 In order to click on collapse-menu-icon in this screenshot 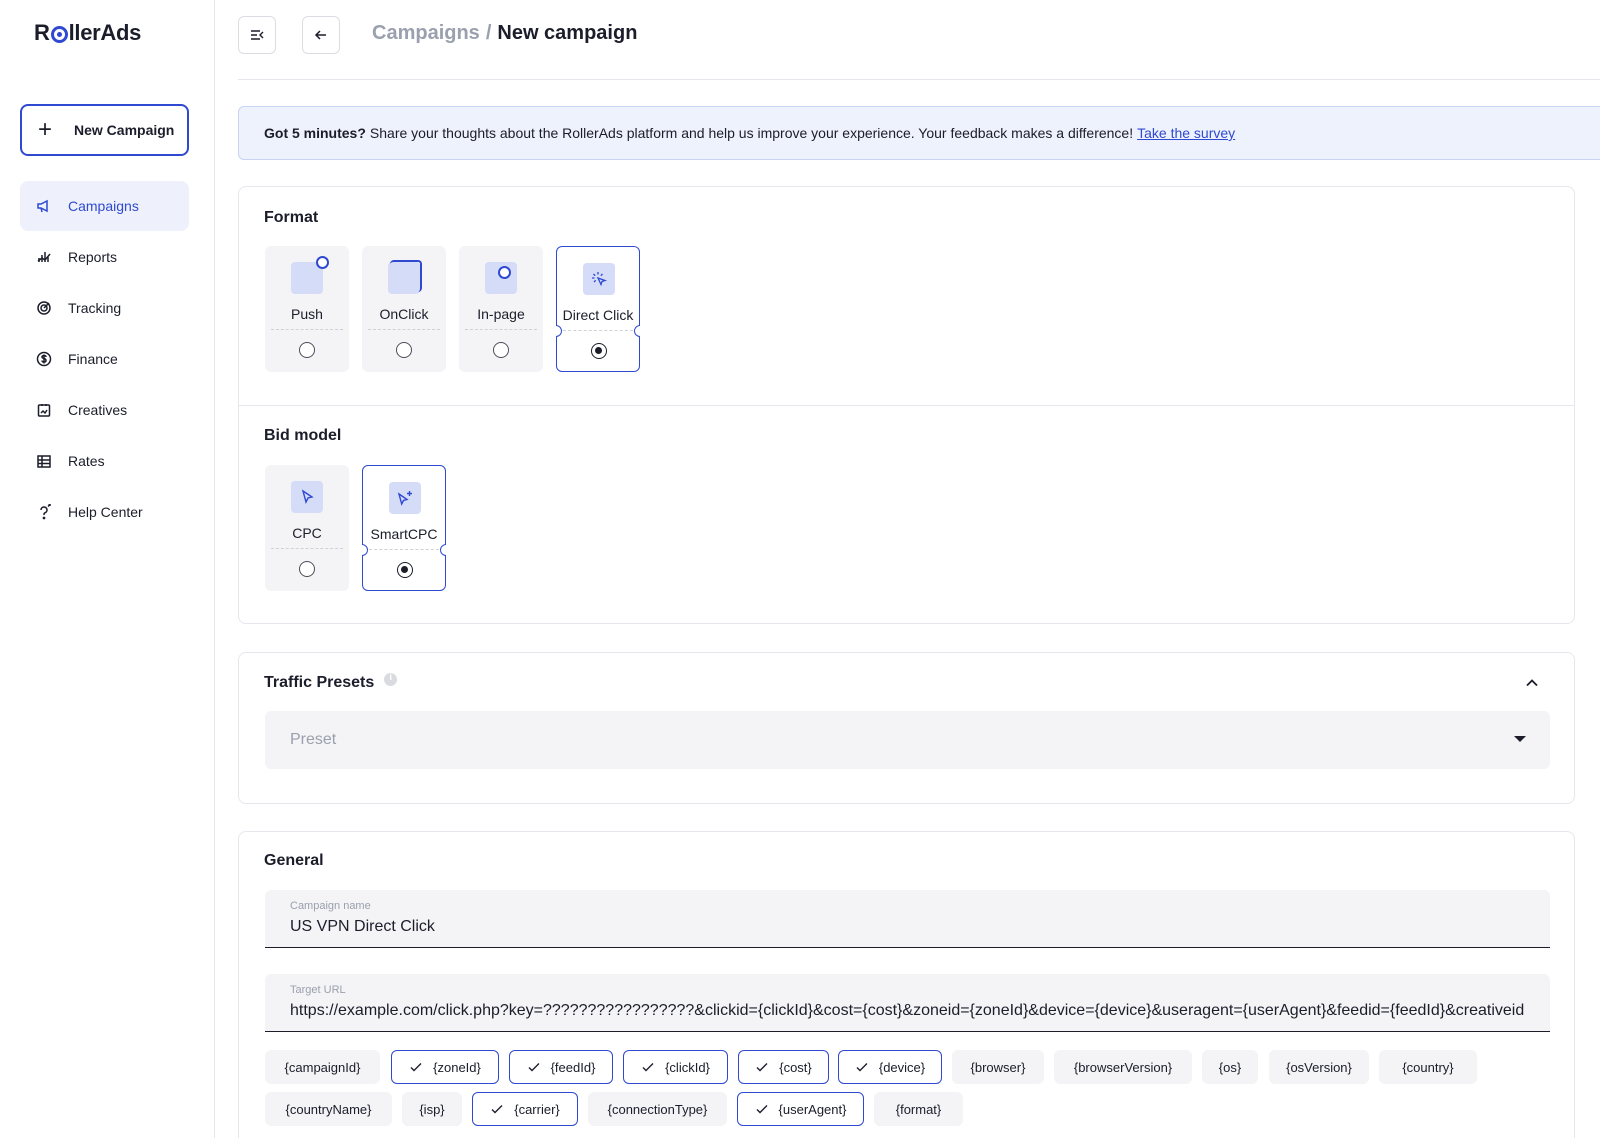, I will do `click(257, 35)`.